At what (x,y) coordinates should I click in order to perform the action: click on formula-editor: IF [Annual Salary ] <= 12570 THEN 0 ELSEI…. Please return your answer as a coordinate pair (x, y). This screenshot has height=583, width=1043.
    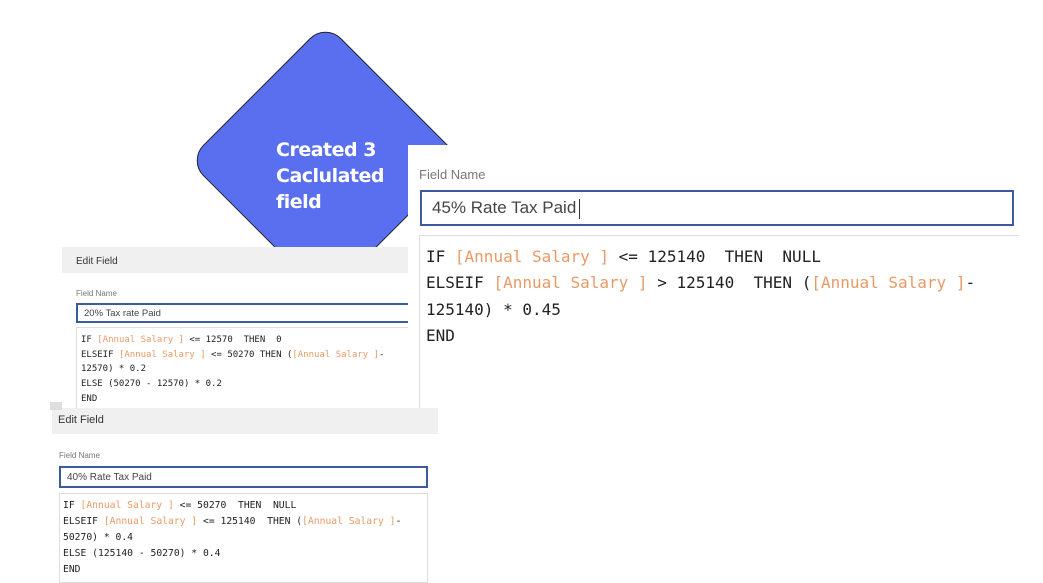
    Looking at the image, I should click on (243, 372).